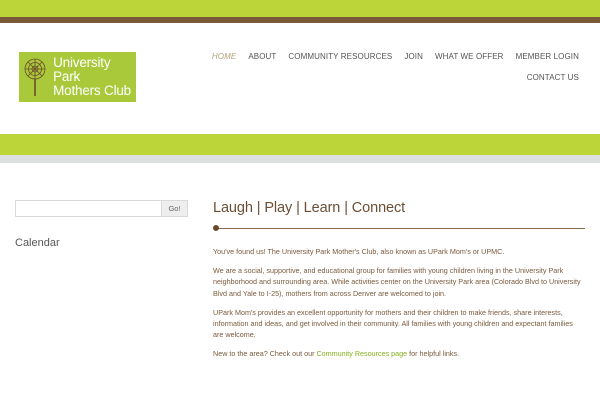  What do you see at coordinates (414, 80) in the screenshot?
I see `nav-row-2: CONTACT US` at bounding box center [414, 80].